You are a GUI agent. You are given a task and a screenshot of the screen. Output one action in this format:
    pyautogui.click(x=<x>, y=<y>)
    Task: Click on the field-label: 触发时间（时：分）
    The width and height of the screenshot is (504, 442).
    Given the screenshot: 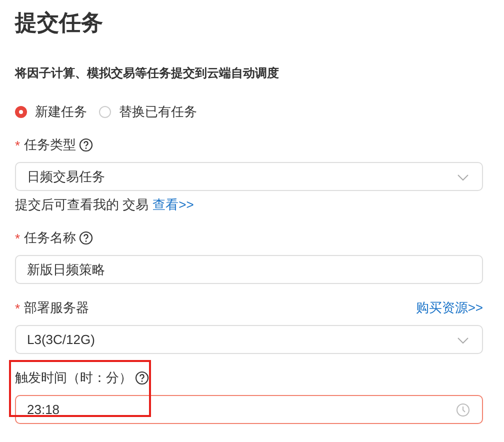 What is the action you would take?
    pyautogui.click(x=73, y=378)
    